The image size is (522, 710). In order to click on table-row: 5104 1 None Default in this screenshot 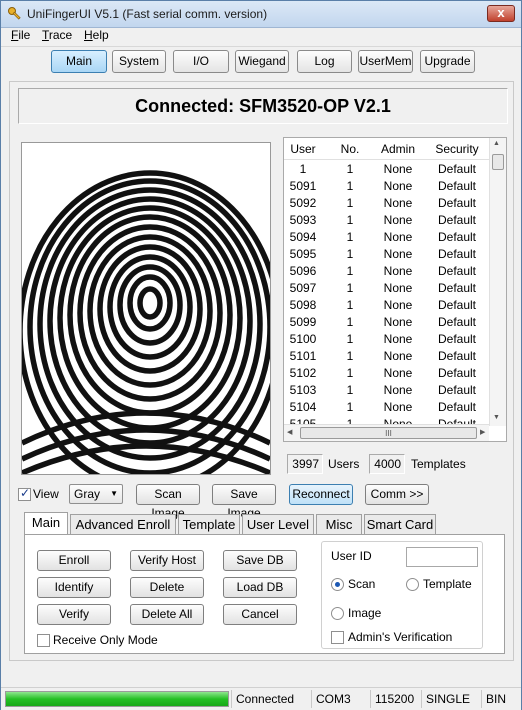, I will do `click(386, 407)`.